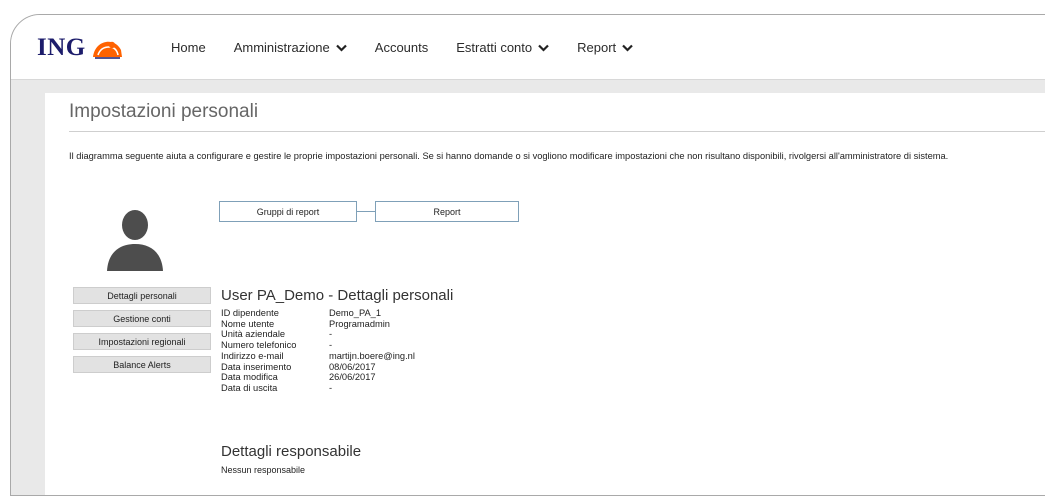 The height and width of the screenshot is (496, 1045). Describe the element at coordinates (288, 211) in the screenshot. I see `gruppi-di-report-button: Gruppi di report` at that location.